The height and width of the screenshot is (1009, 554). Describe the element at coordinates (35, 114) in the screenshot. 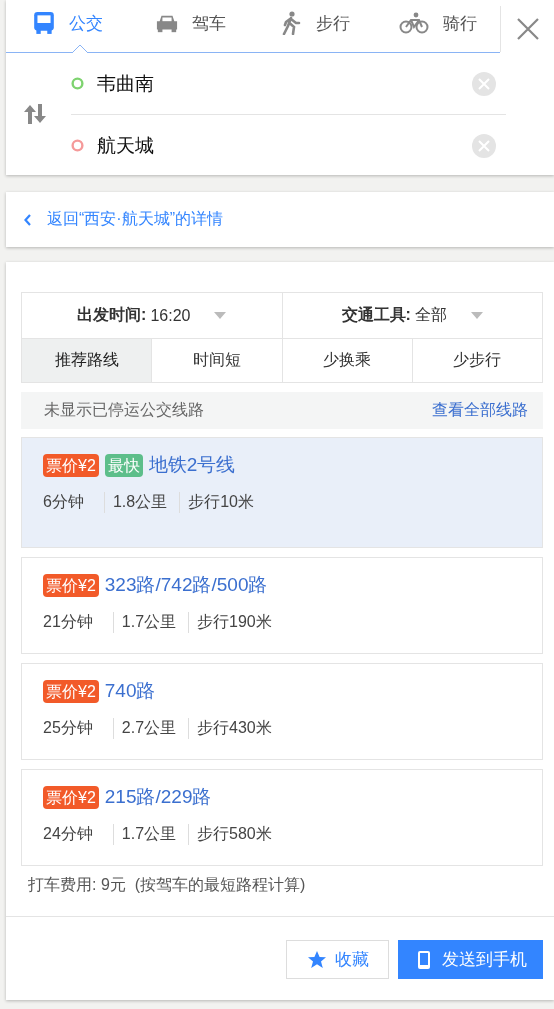

I see `swap-arrows-icon` at that location.